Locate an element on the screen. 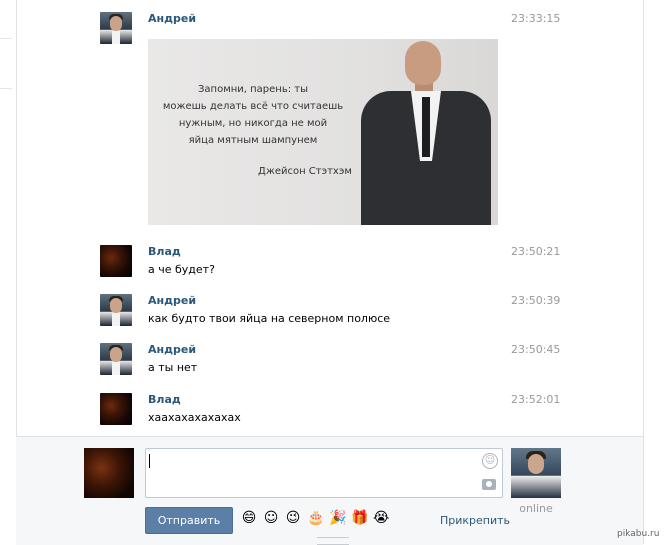 This screenshot has width=666, height=545. timestamp: 23:33:15 is located at coordinates (535, 18).